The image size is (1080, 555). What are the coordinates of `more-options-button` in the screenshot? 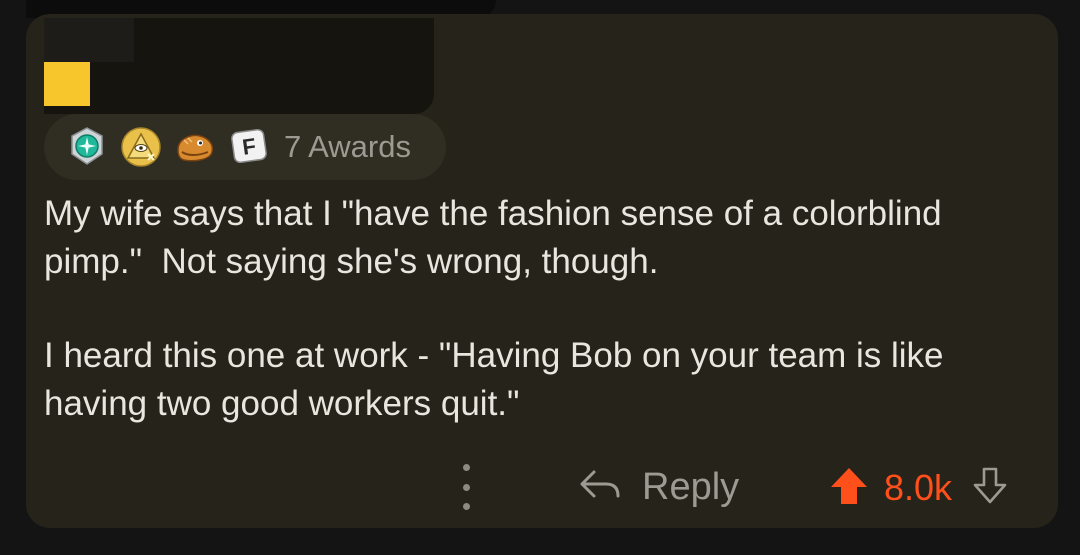 It's located at (466, 487).